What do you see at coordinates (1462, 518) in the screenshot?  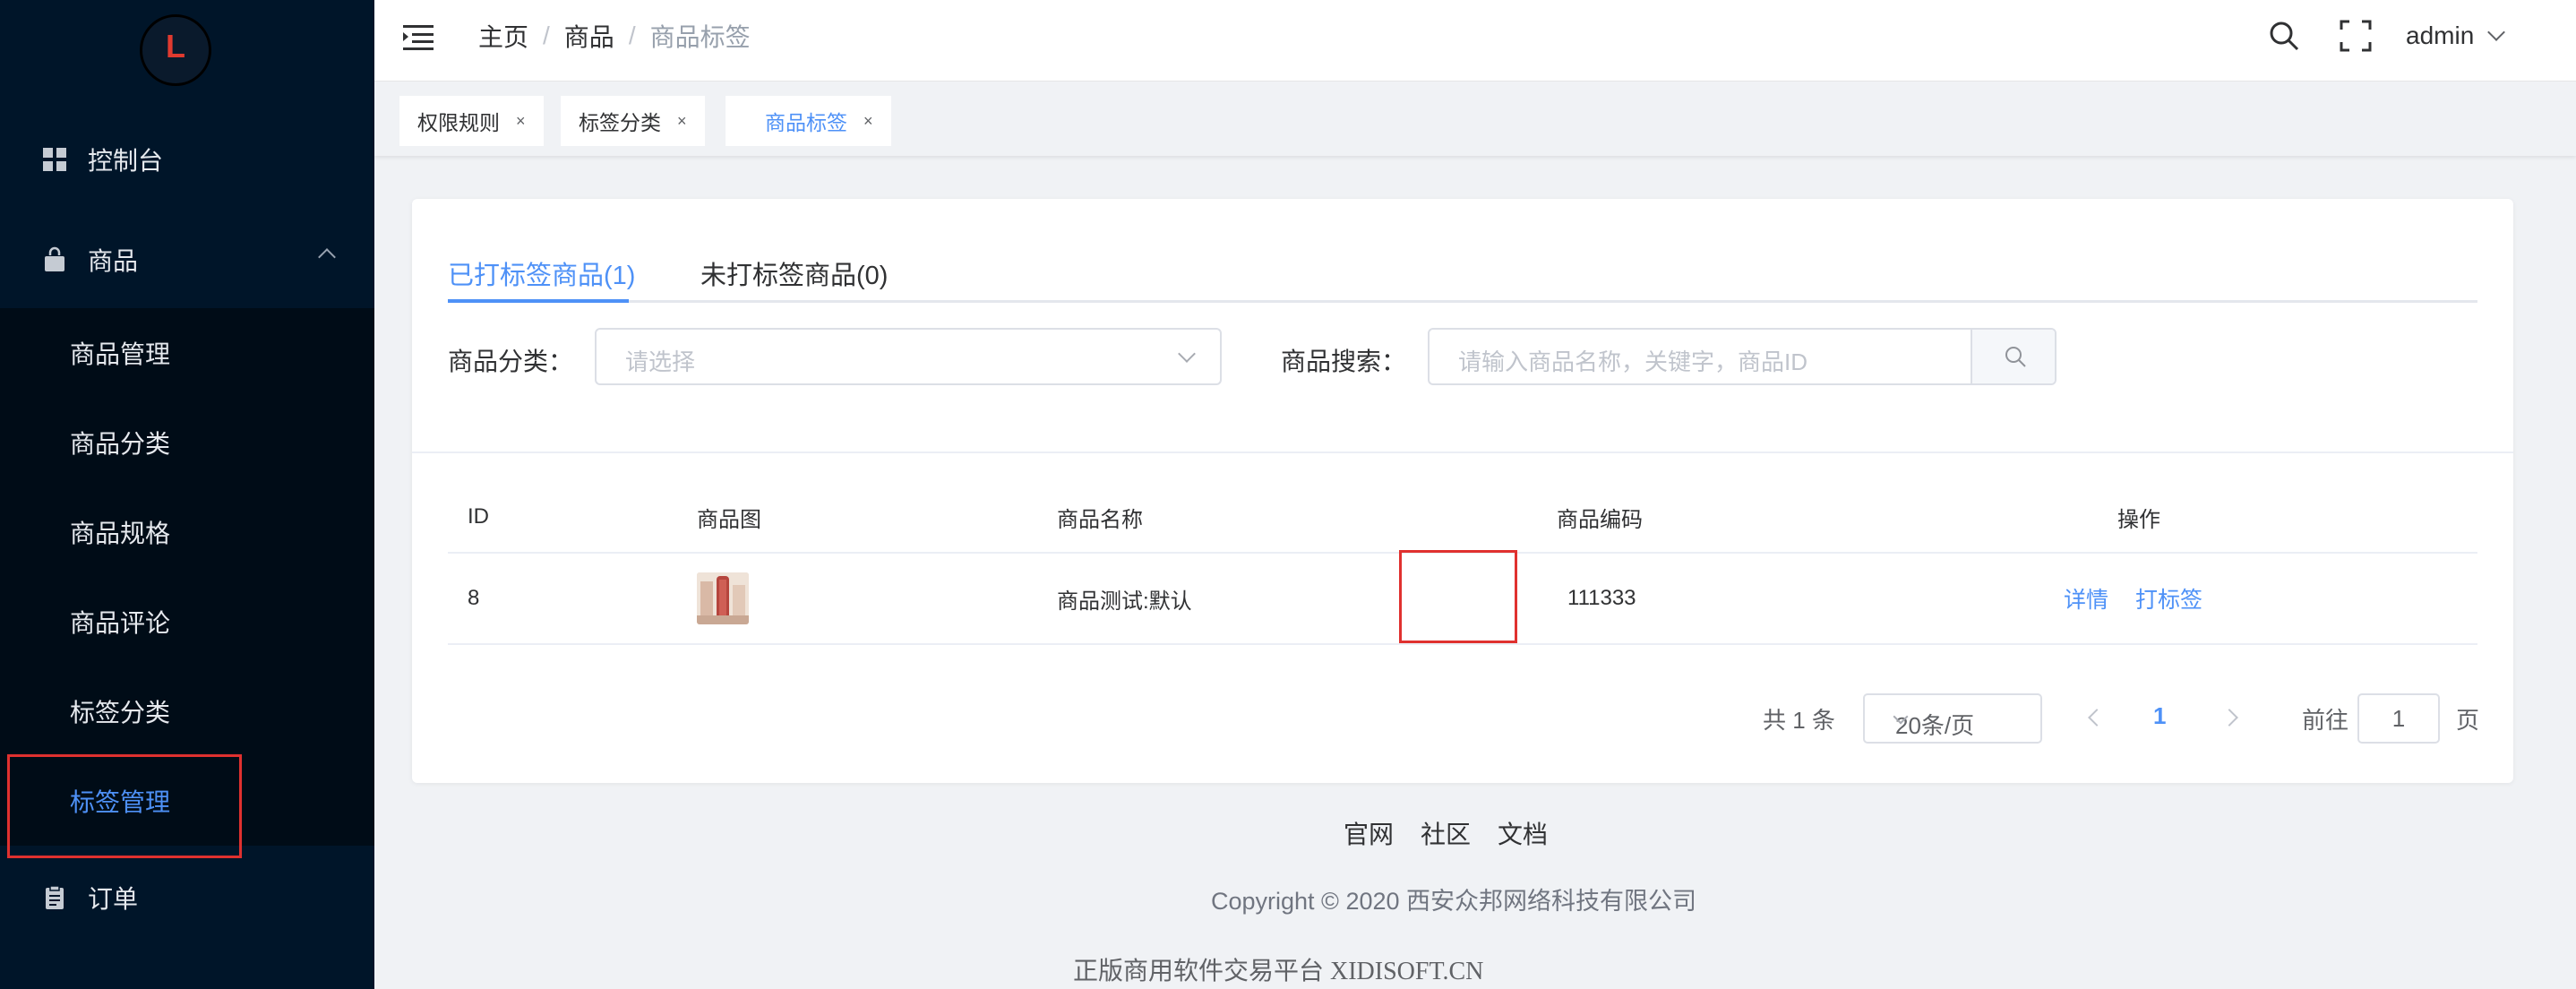 I see `table-header: ID 商品图 商品名称 商品编码 操作` at bounding box center [1462, 518].